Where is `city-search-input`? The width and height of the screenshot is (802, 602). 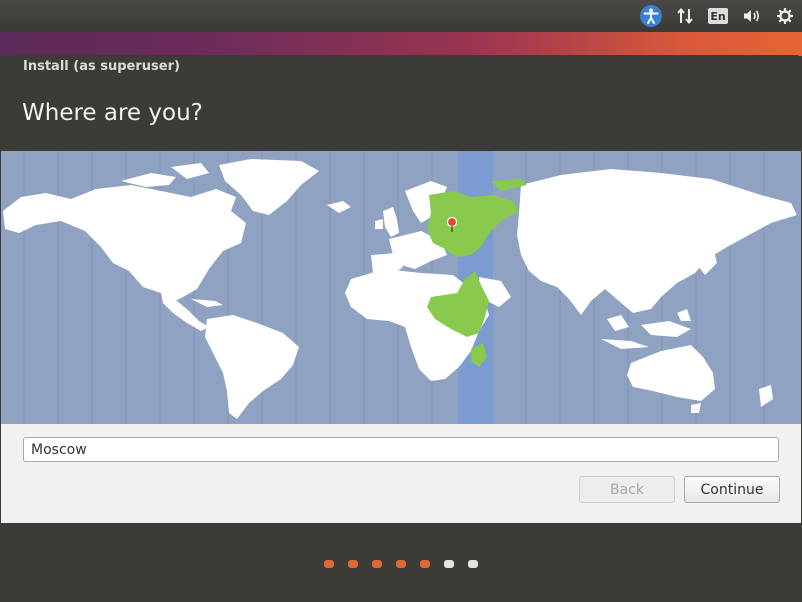 city-search-input is located at coordinates (401, 449).